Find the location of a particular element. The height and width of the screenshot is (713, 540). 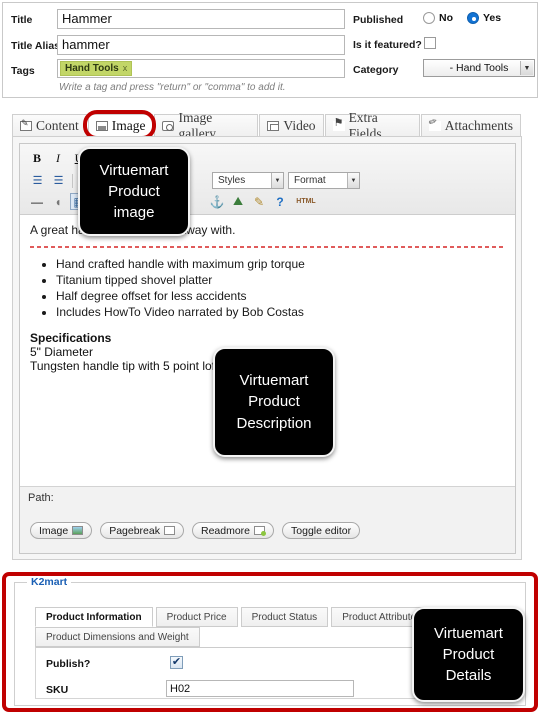

bold-icon: B is located at coordinates (37, 158).